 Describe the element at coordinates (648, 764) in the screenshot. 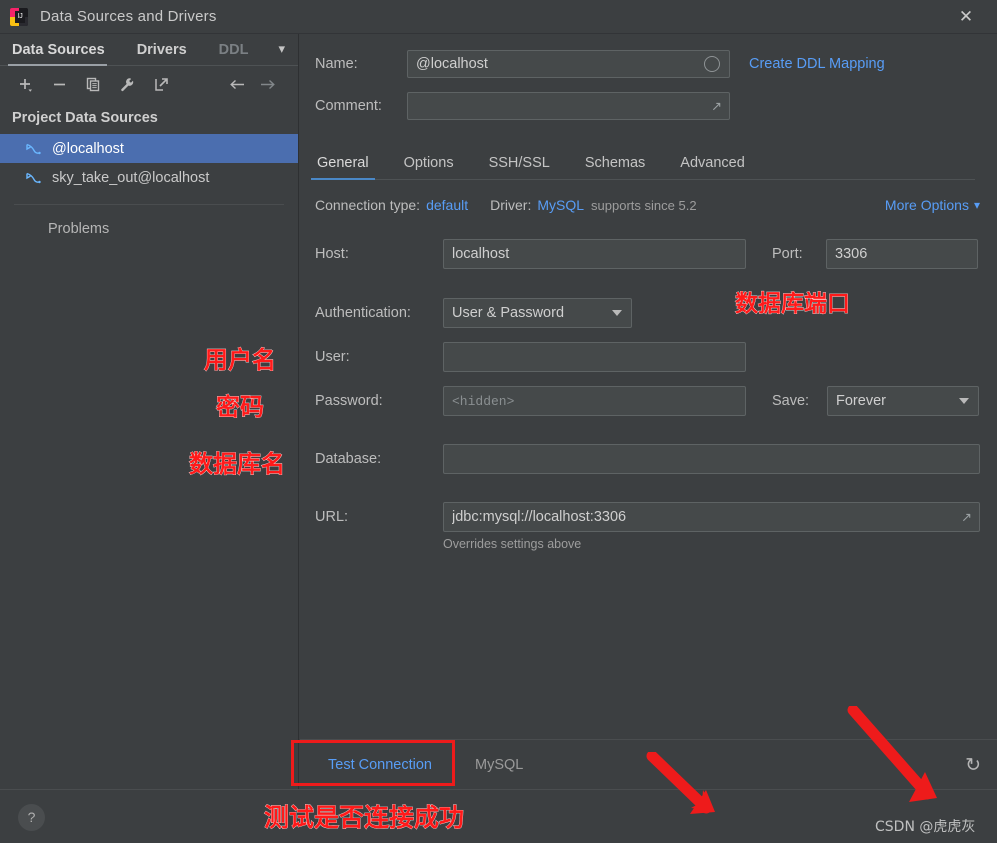

I see `test-connection-bar: Test Connection MySQL ↻` at that location.